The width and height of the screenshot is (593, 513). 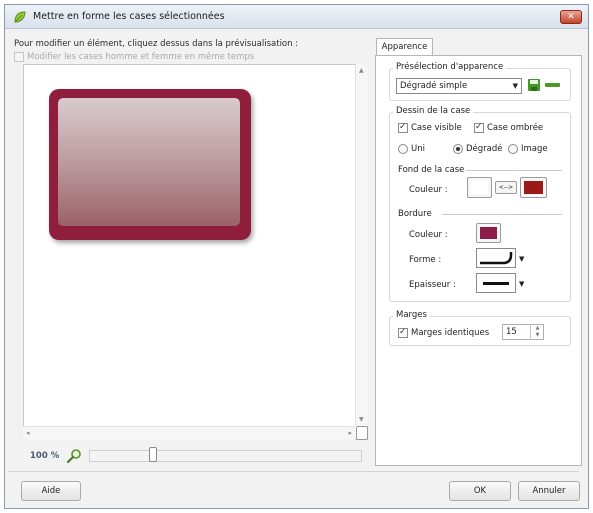 What do you see at coordinates (484, 149) in the screenshot?
I see `radio-gradient-label: Dégradé` at bounding box center [484, 149].